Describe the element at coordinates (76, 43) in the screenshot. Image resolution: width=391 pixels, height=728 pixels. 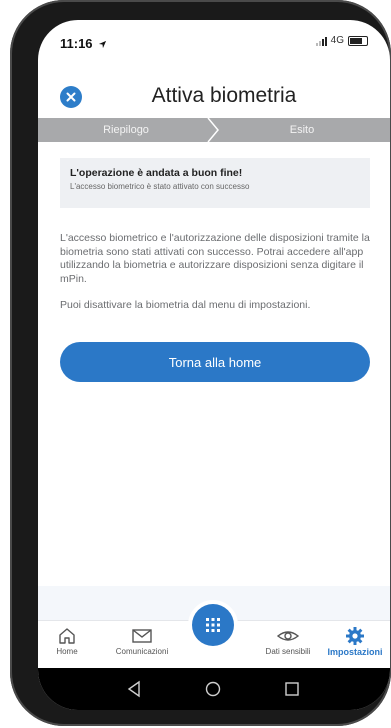
I see `time-text: 11:16` at that location.